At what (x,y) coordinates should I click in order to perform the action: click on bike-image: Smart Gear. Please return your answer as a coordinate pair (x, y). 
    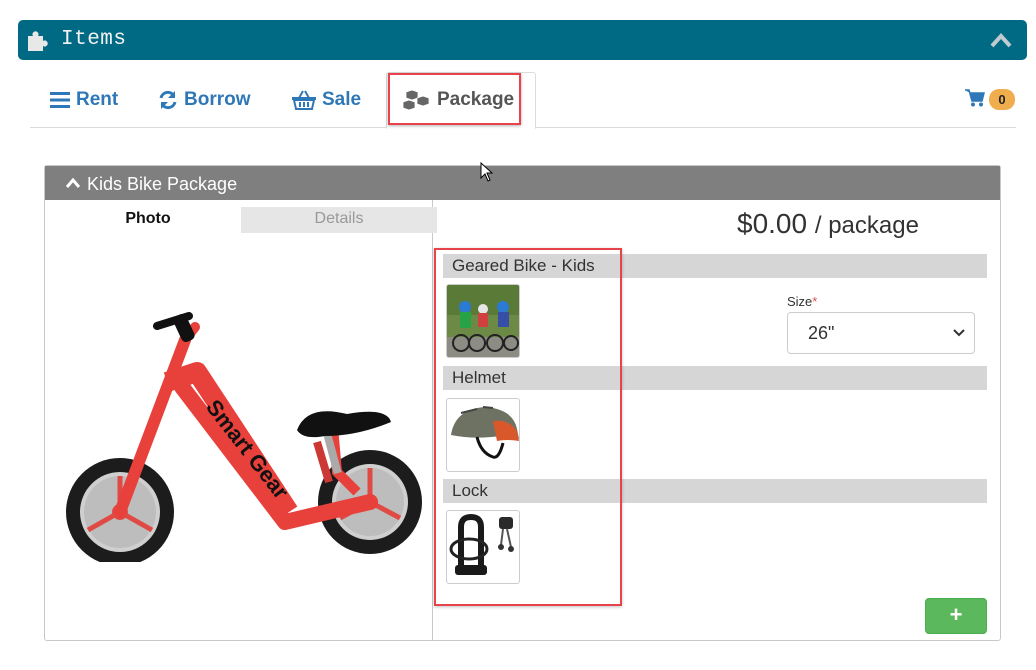
    Looking at the image, I should click on (244, 437).